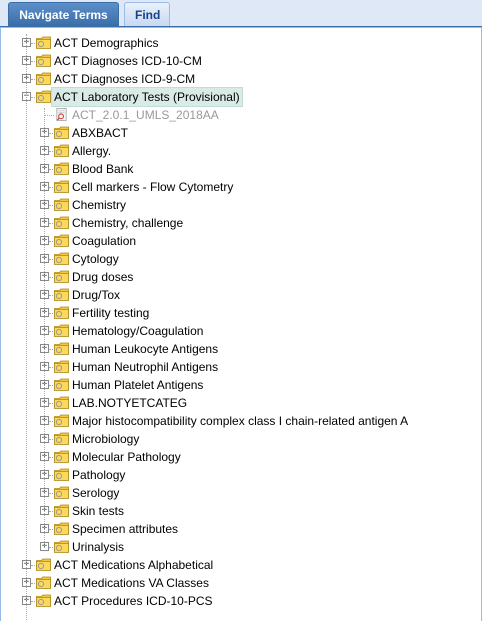 This screenshot has width=482, height=621. What do you see at coordinates (241, 151) in the screenshot?
I see `tree-child-node: + Allergy.` at bounding box center [241, 151].